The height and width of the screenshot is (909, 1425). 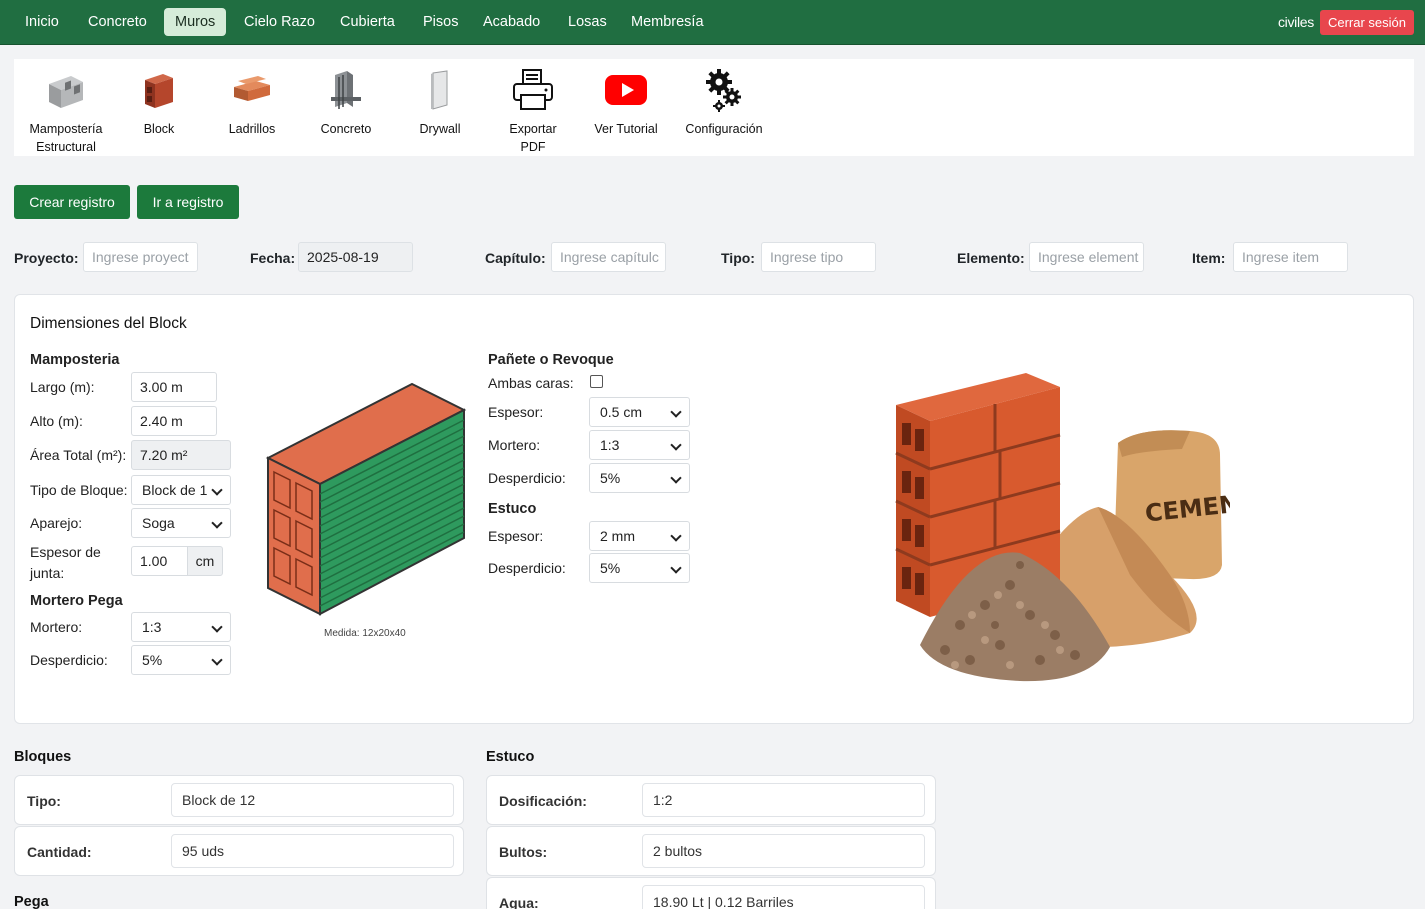 What do you see at coordinates (75, 360) in the screenshot?
I see `mamposteria-heading: Mamposteria` at bounding box center [75, 360].